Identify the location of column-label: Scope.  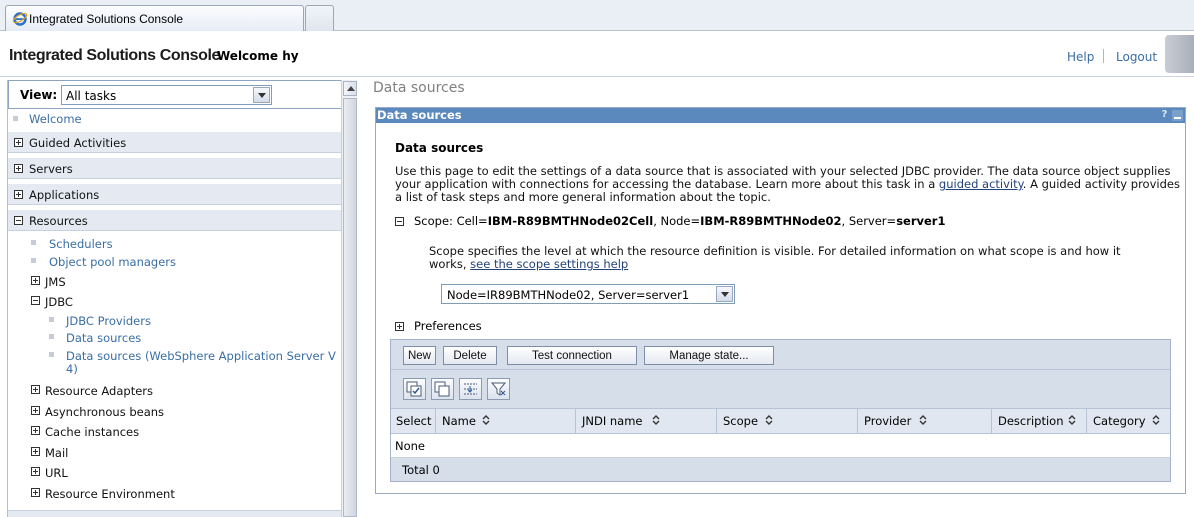
(741, 421).